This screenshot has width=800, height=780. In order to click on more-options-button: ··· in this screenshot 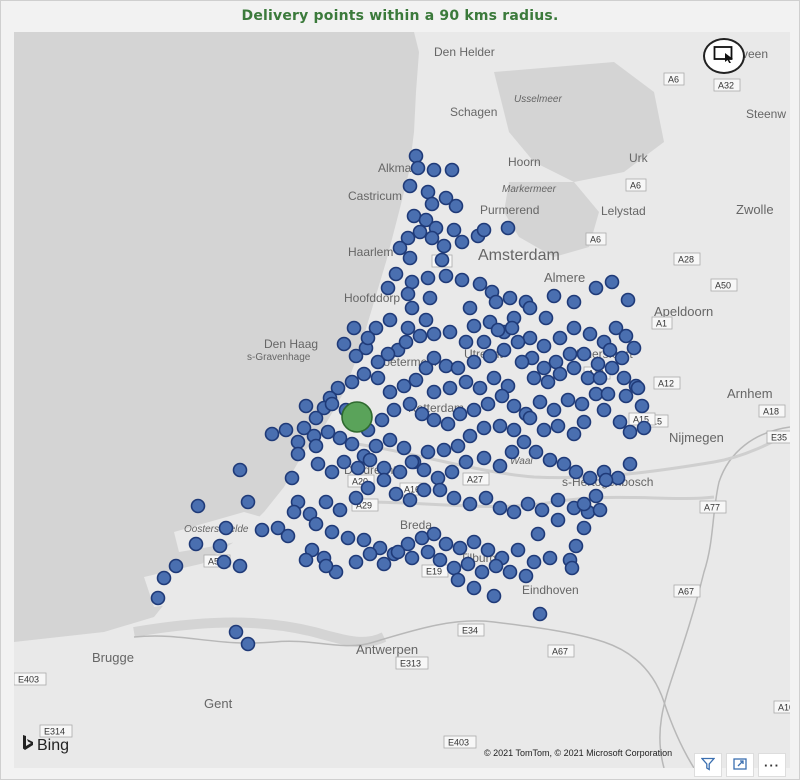, I will do `click(772, 765)`.